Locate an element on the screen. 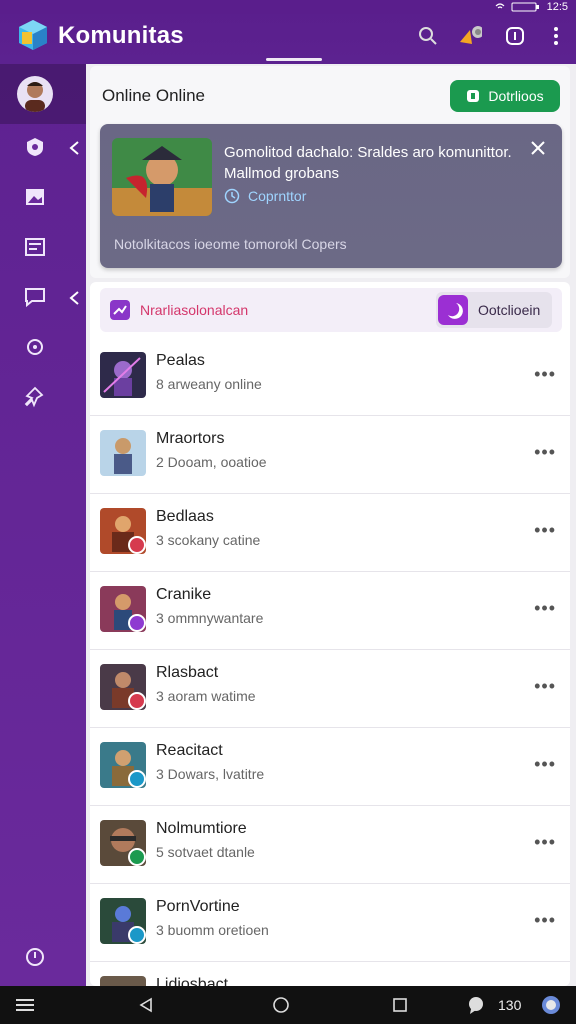  lock-icon is located at coordinates (473, 96).